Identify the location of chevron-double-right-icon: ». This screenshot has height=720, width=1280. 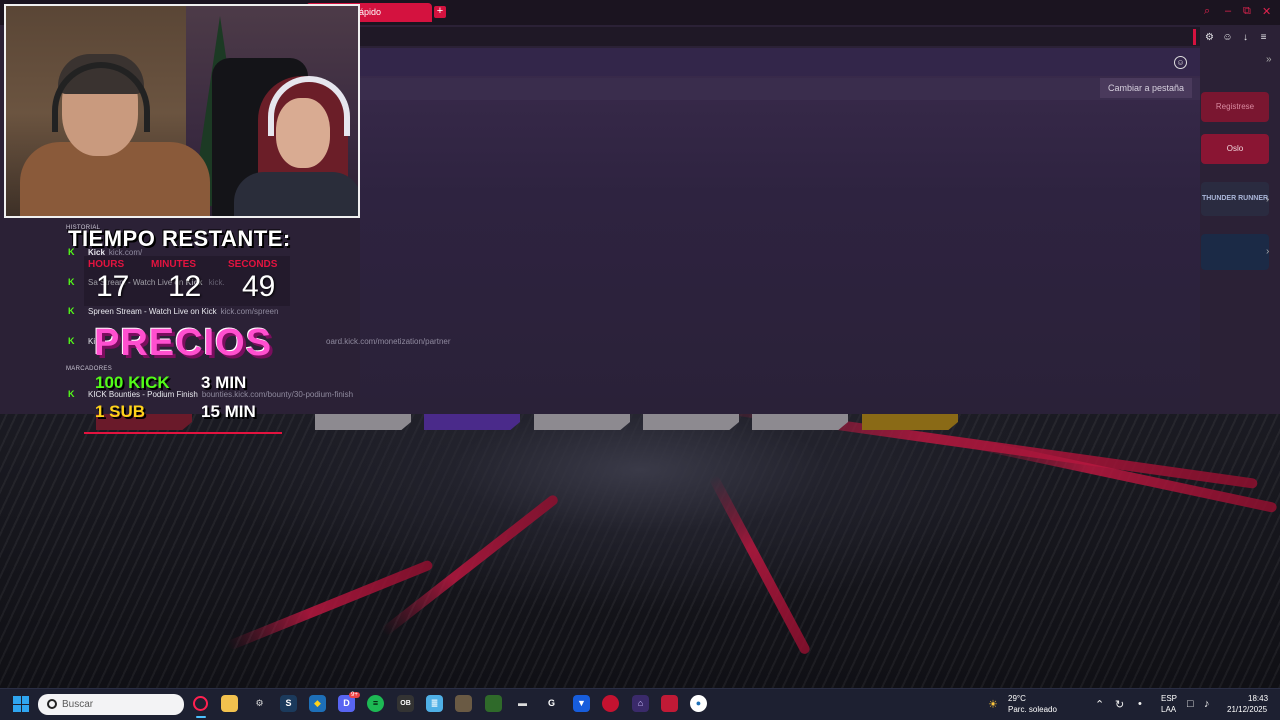
(1269, 59).